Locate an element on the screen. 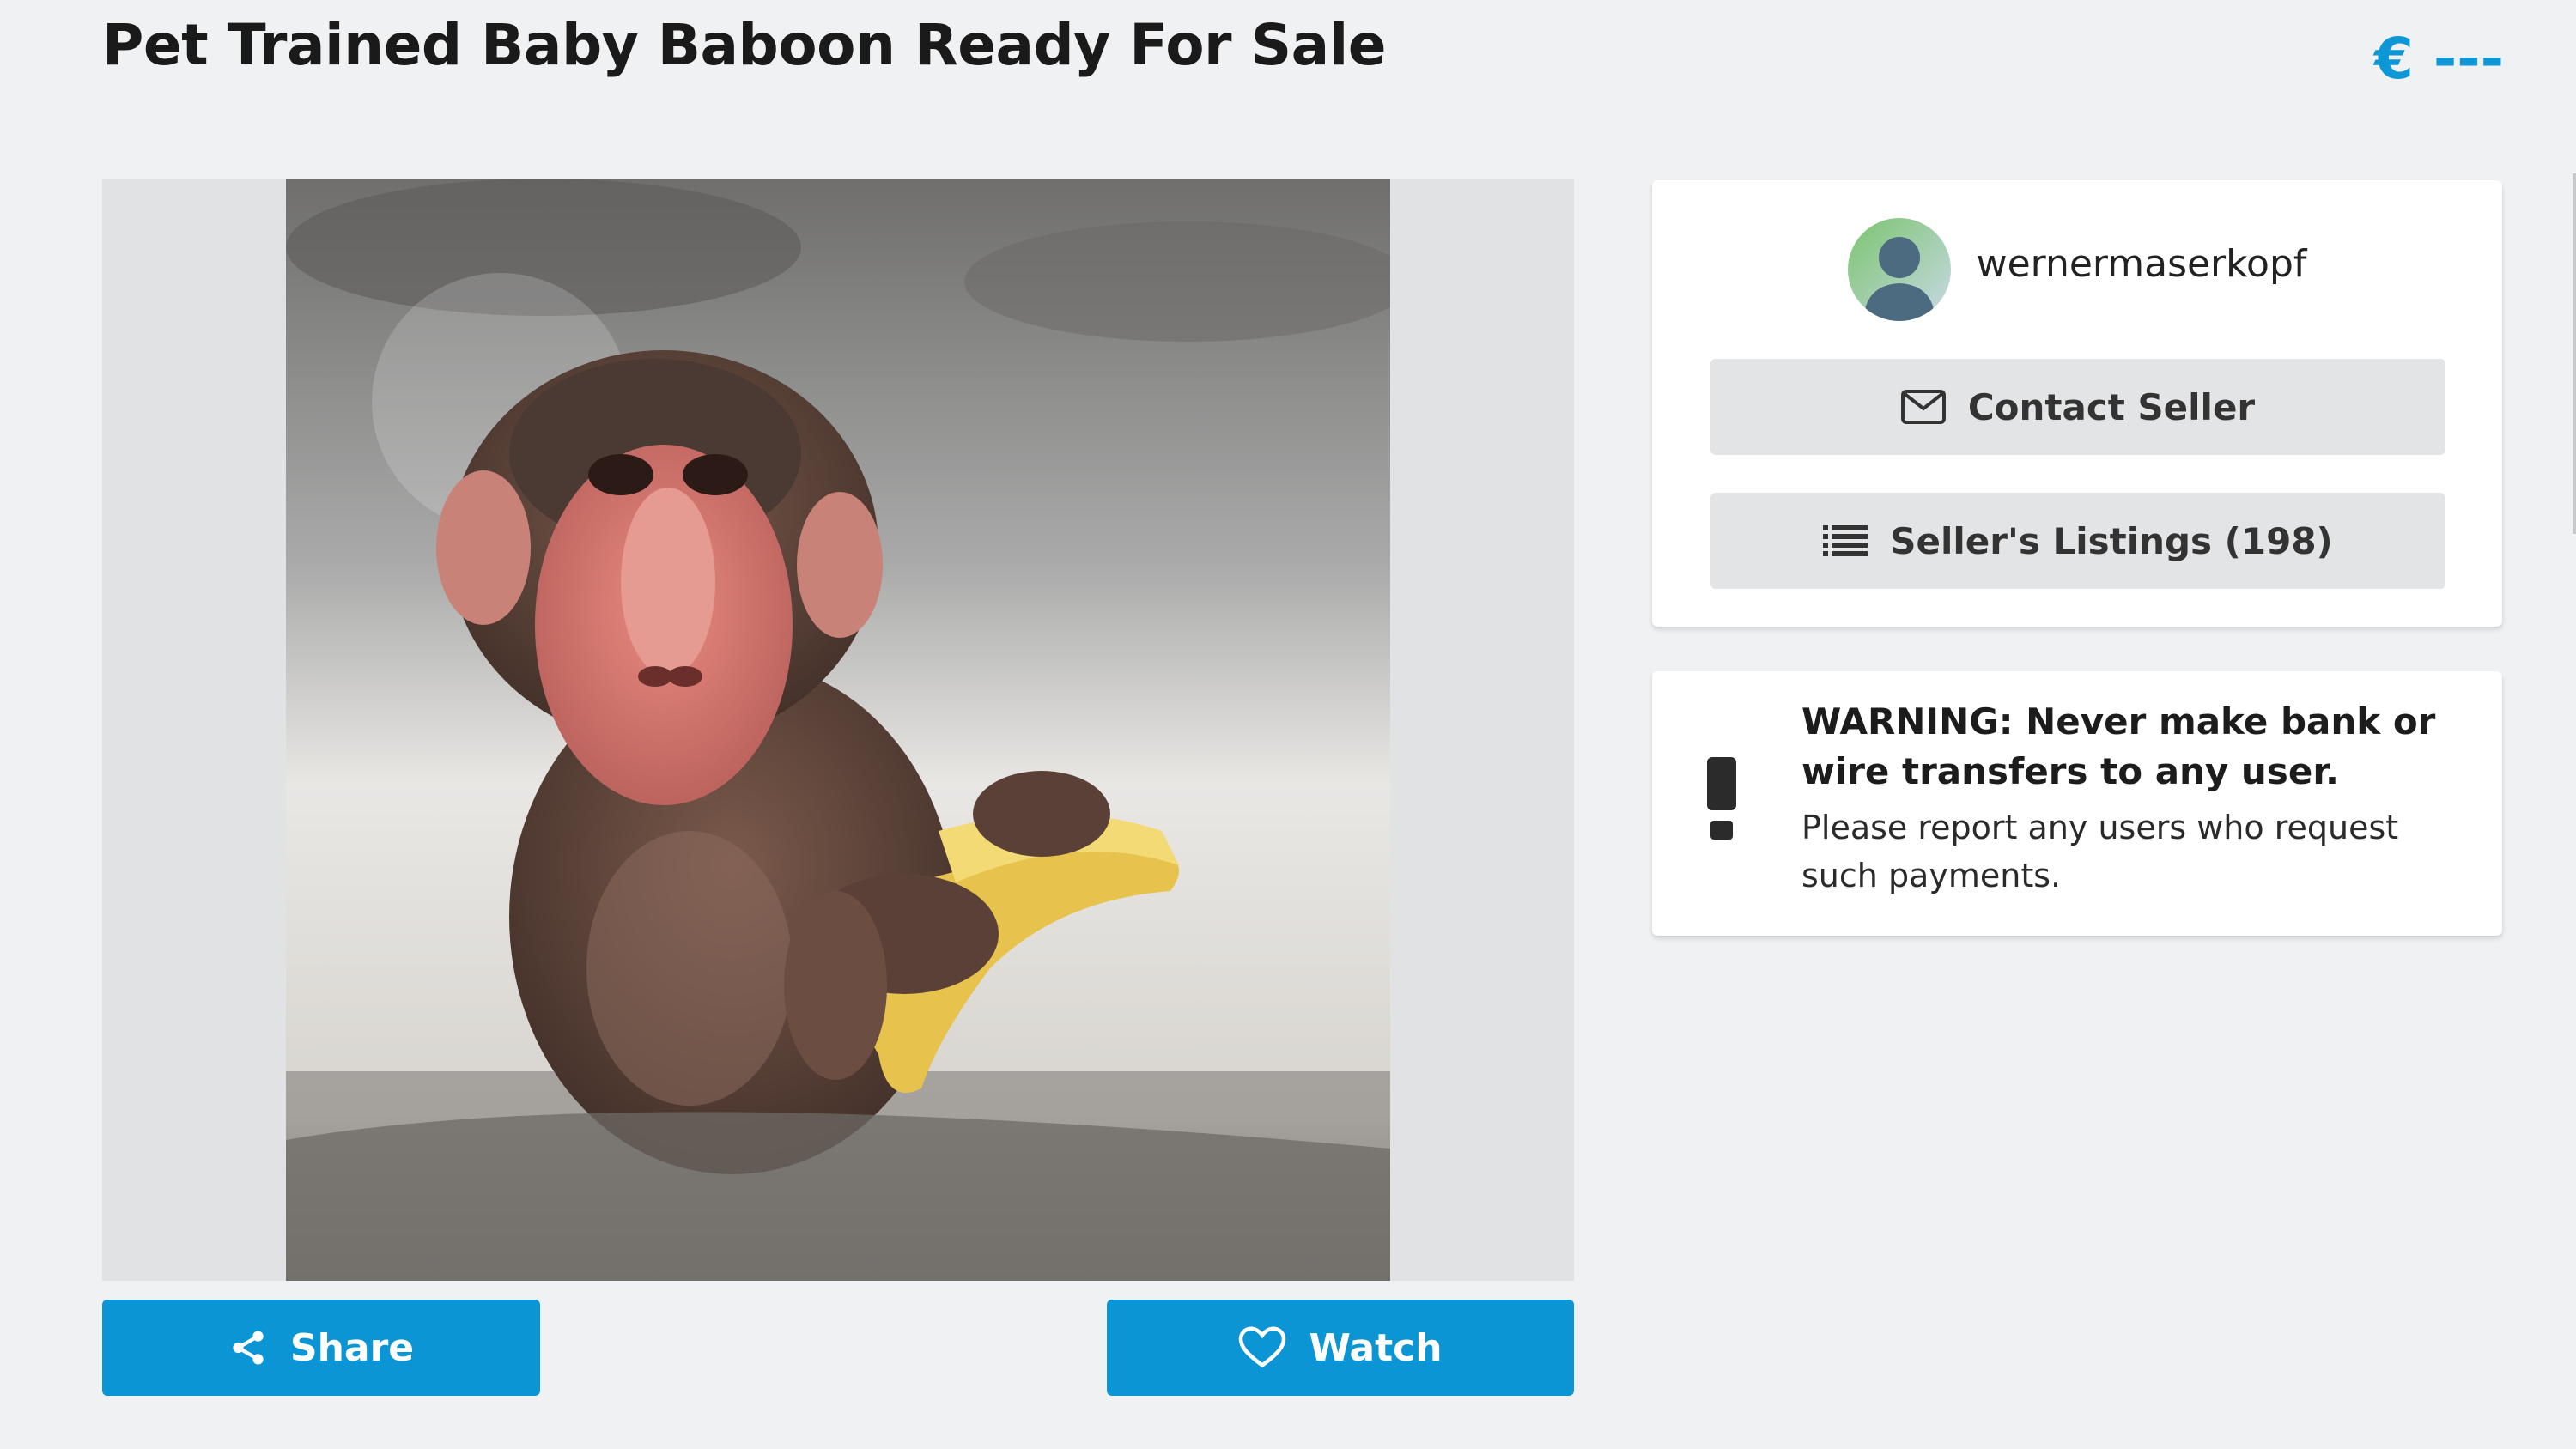 The image size is (2576, 1449). list-icon is located at coordinates (1845, 540).